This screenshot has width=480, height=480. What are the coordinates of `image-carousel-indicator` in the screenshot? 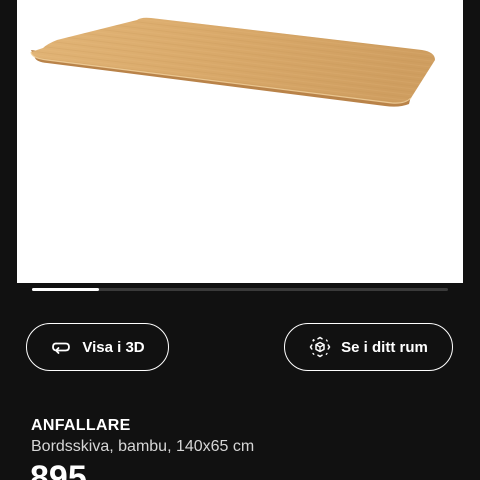 It's located at (240, 289).